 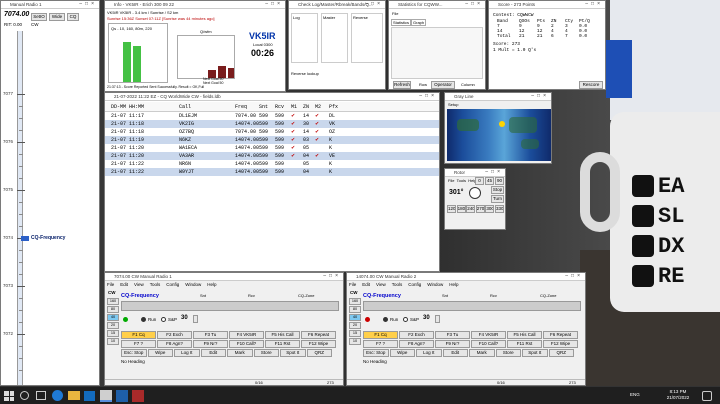 What do you see at coordinates (488, 344) in the screenshot?
I see `function-key-button: F10 Call?` at bounding box center [488, 344].